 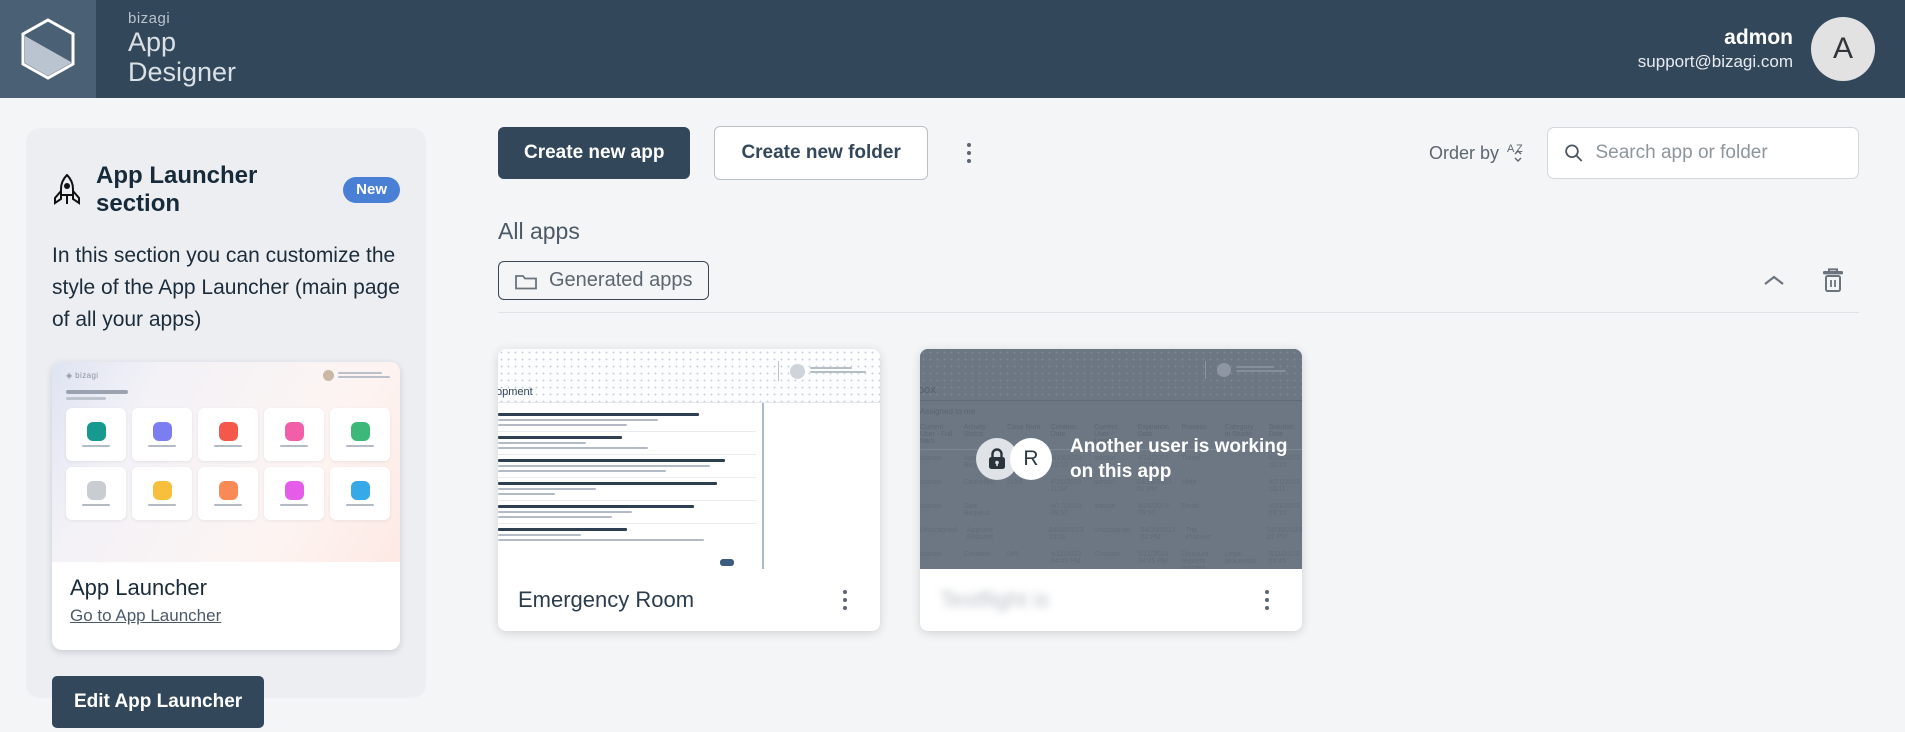 What do you see at coordinates (1121, 471) in the screenshot?
I see `locked-message-line2: on this app` at bounding box center [1121, 471].